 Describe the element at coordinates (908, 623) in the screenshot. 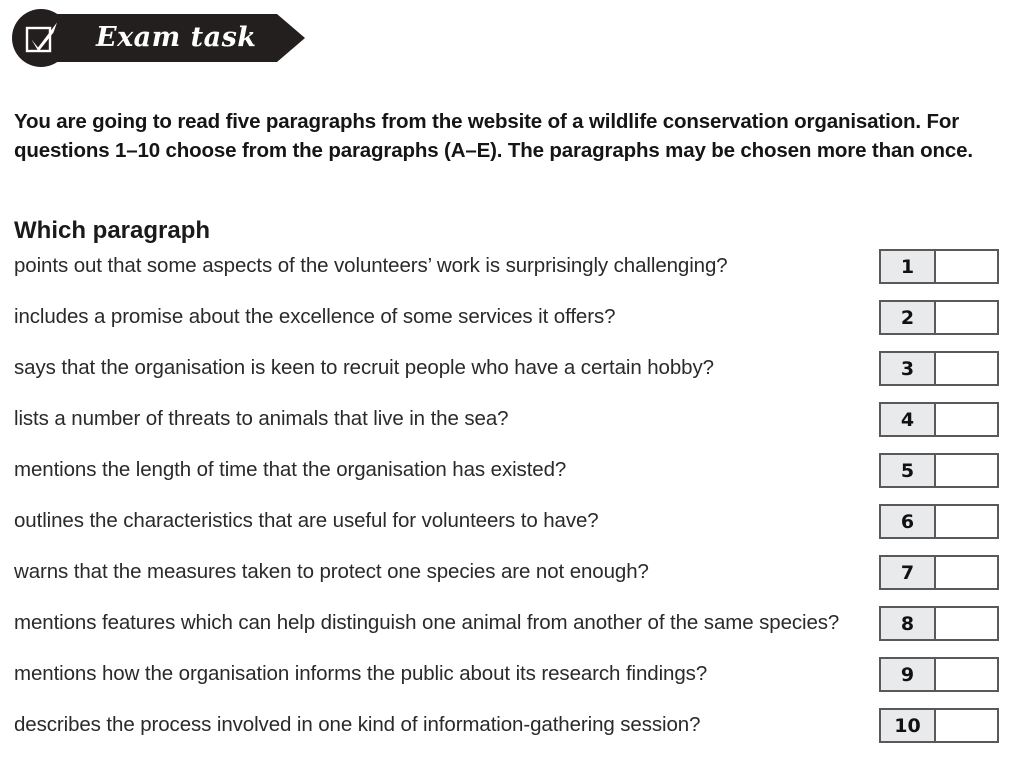

I see `question-number: 8` at that location.